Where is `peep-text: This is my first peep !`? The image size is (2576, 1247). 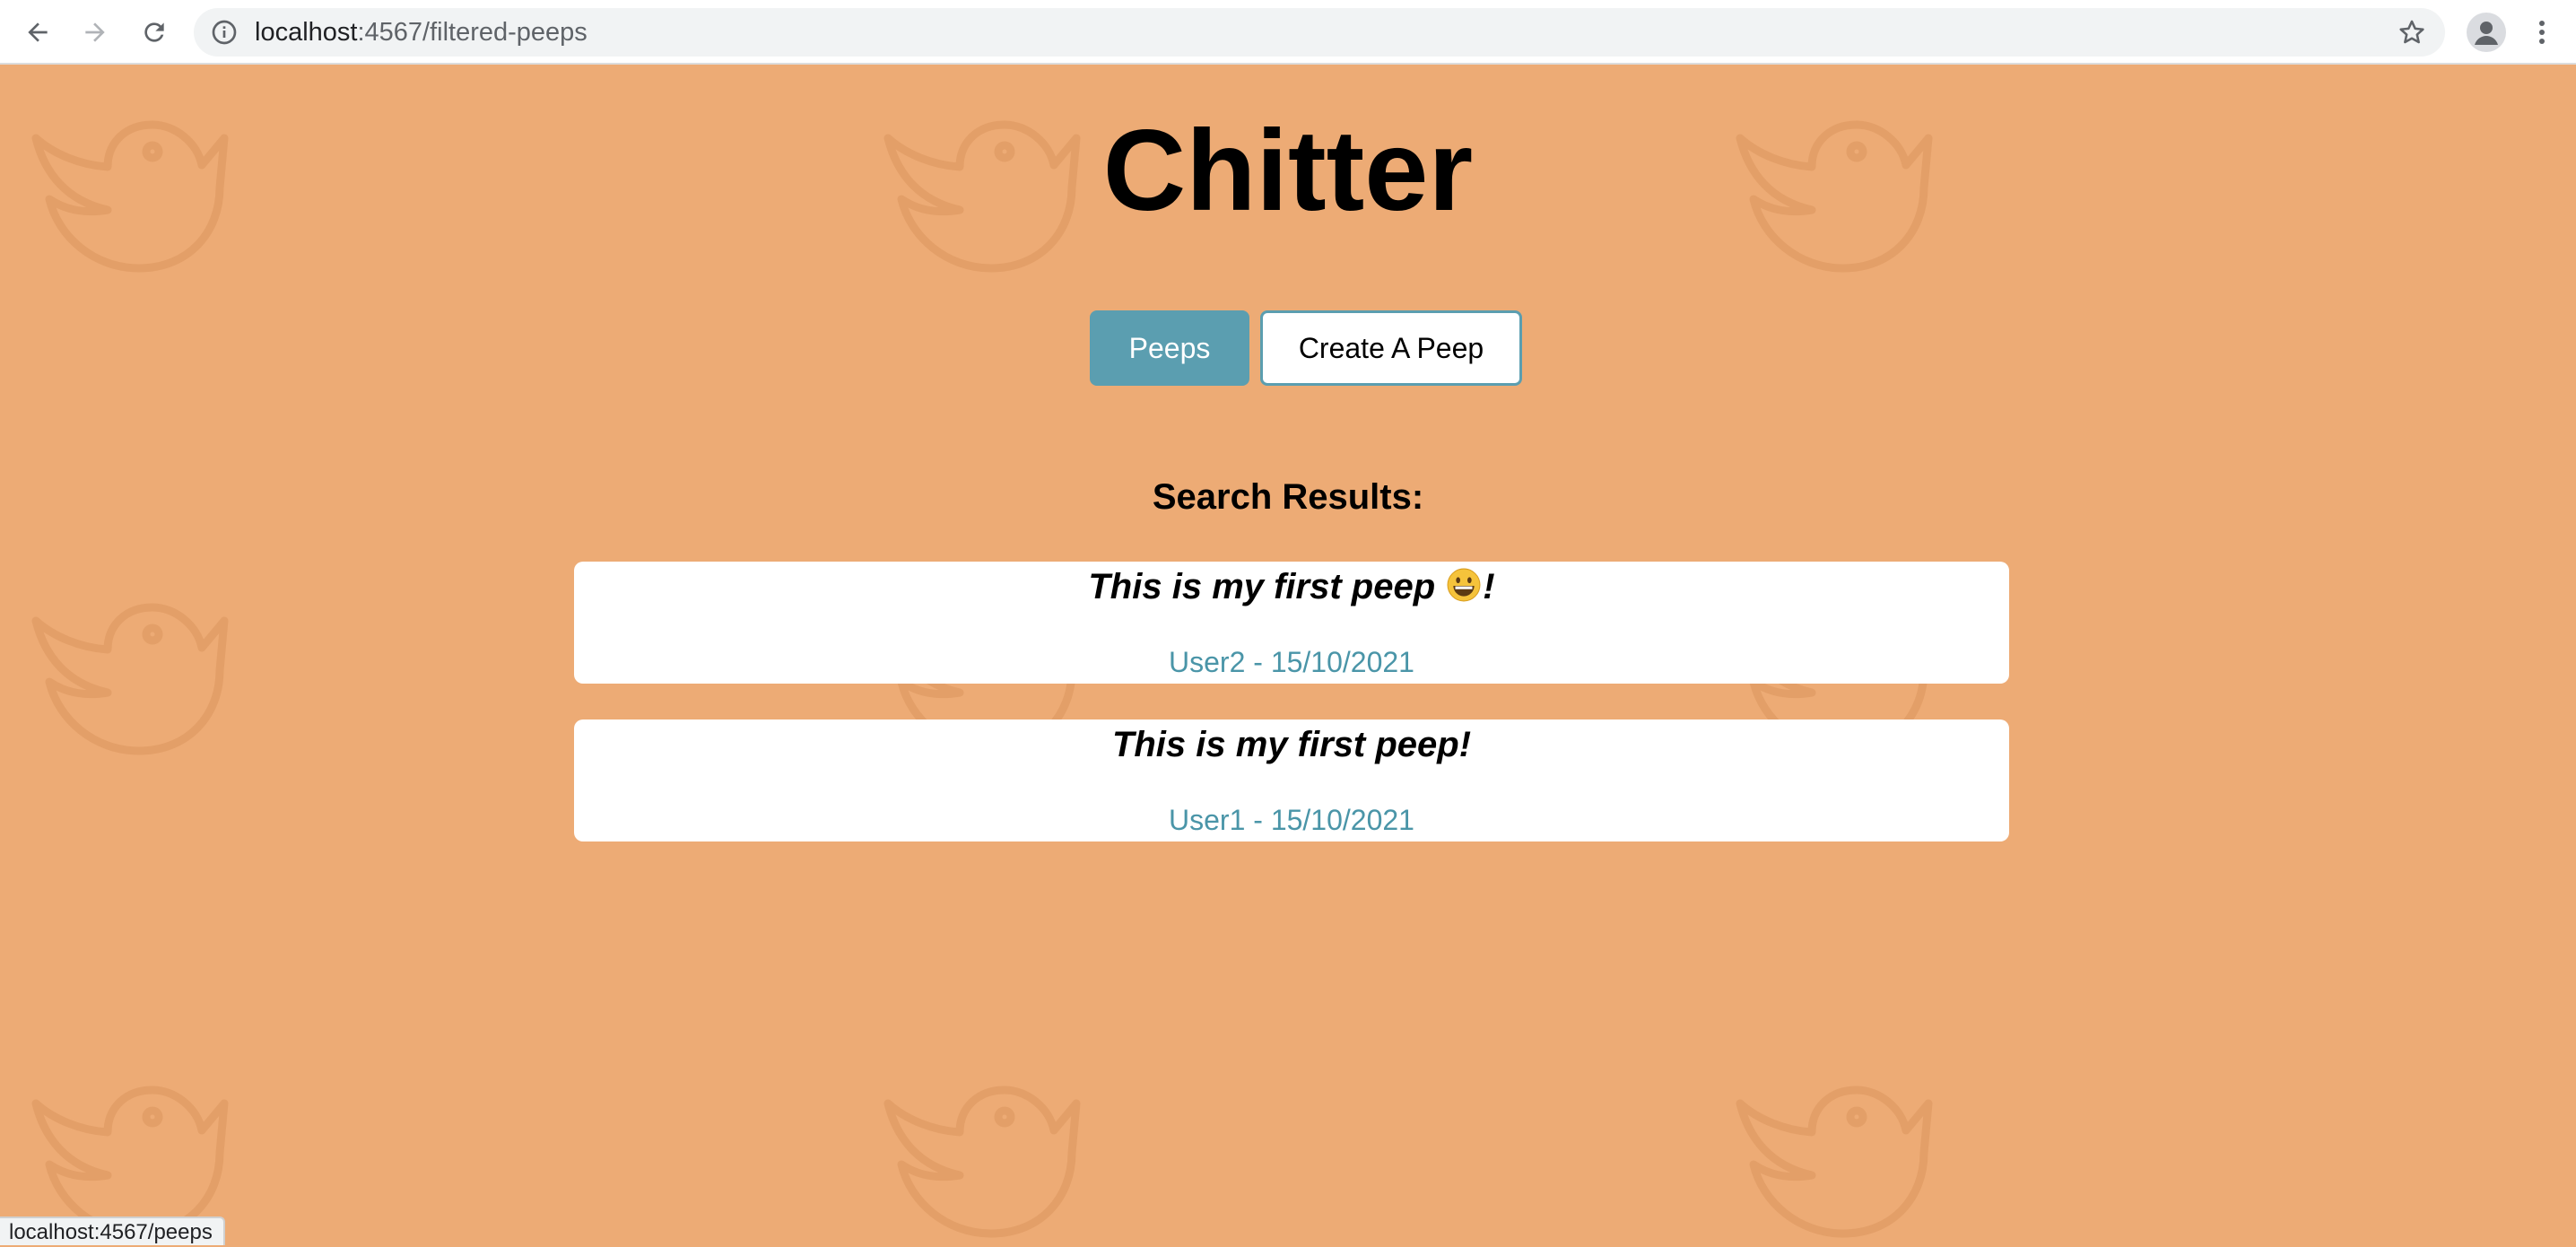
peep-text: This is my first peep ! is located at coordinates (1291, 587).